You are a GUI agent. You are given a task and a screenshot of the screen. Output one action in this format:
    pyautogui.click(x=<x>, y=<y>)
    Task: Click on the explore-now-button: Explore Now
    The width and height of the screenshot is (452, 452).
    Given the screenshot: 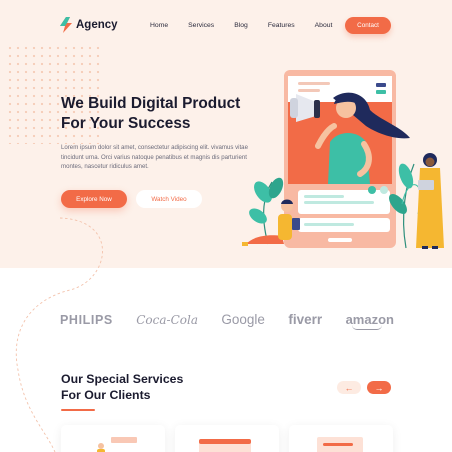 What is the action you would take?
    pyautogui.click(x=94, y=199)
    